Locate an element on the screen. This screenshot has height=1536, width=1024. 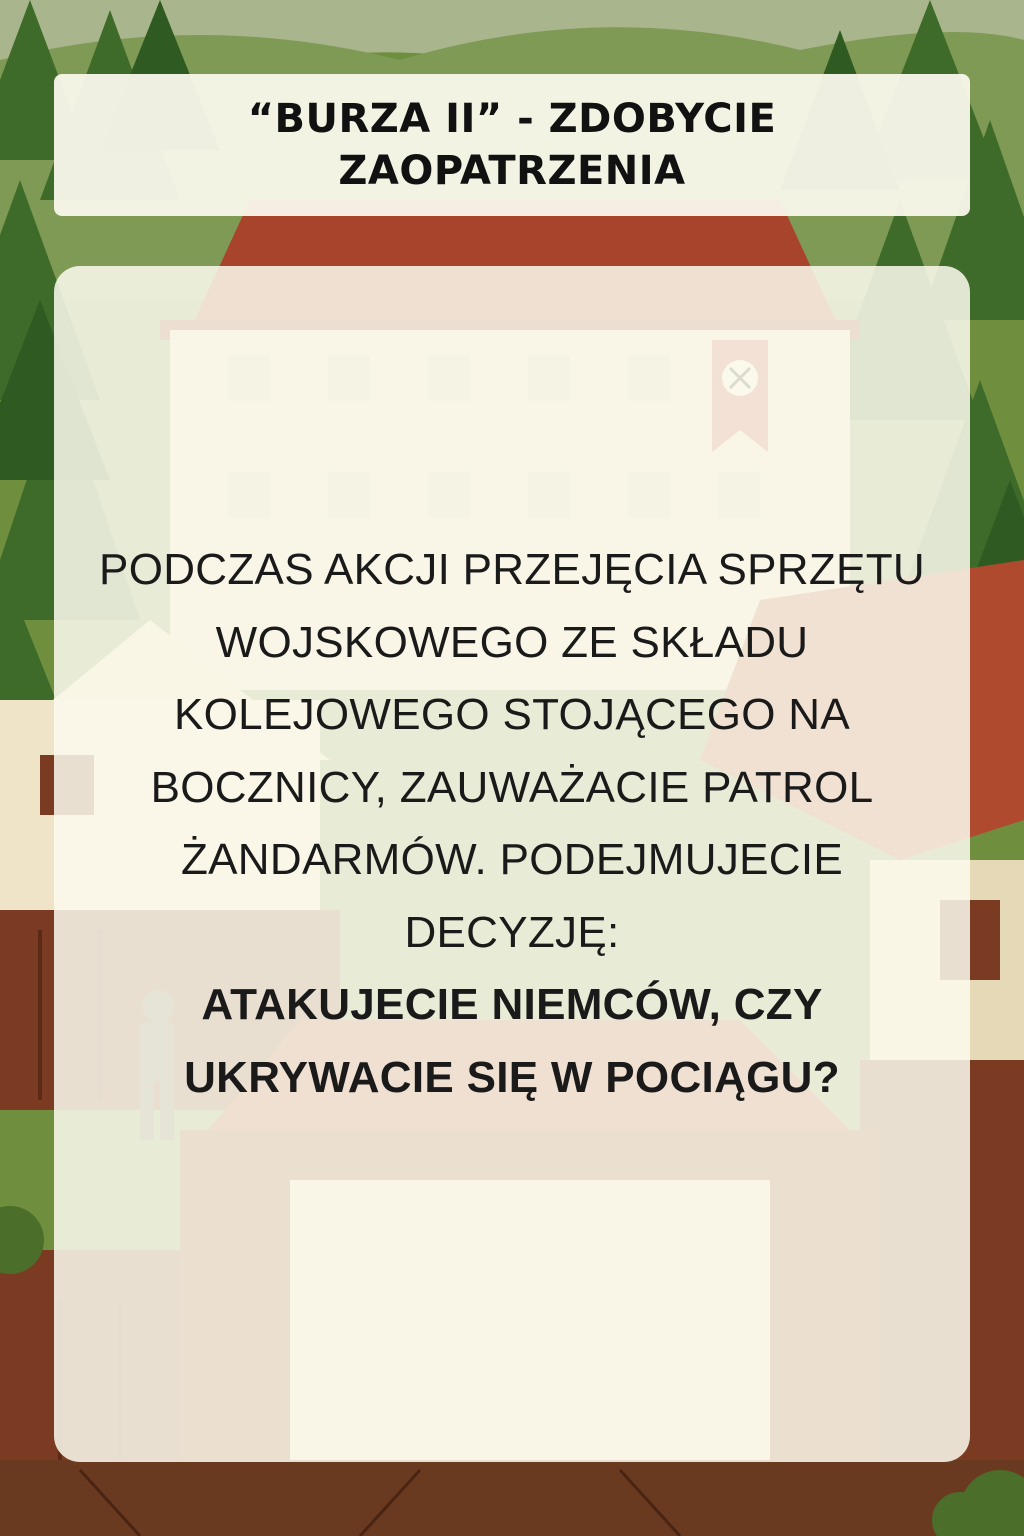
card-title: “BURZA II” - ZDOBYCIE ZAOPATRZENIA is located at coordinates (512, 145).